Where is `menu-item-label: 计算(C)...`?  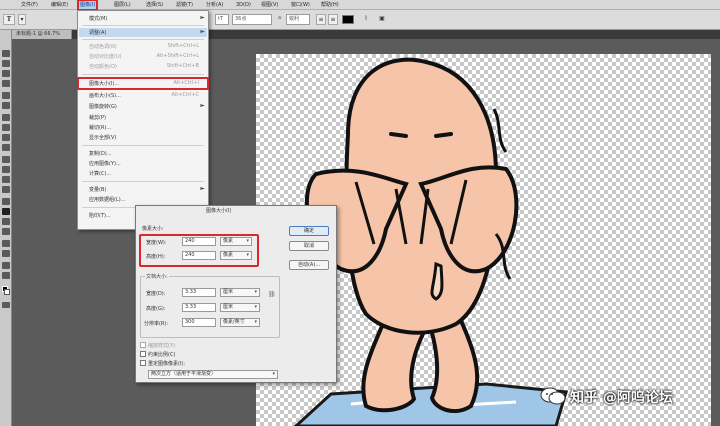 menu-item-label: 计算(C)... is located at coordinates (100, 174).